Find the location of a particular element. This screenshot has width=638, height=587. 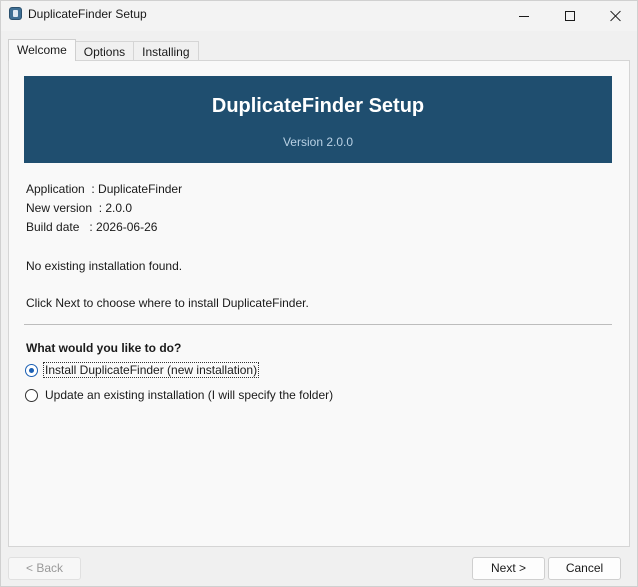

tab-welcome: Welcome is located at coordinates (42, 50).